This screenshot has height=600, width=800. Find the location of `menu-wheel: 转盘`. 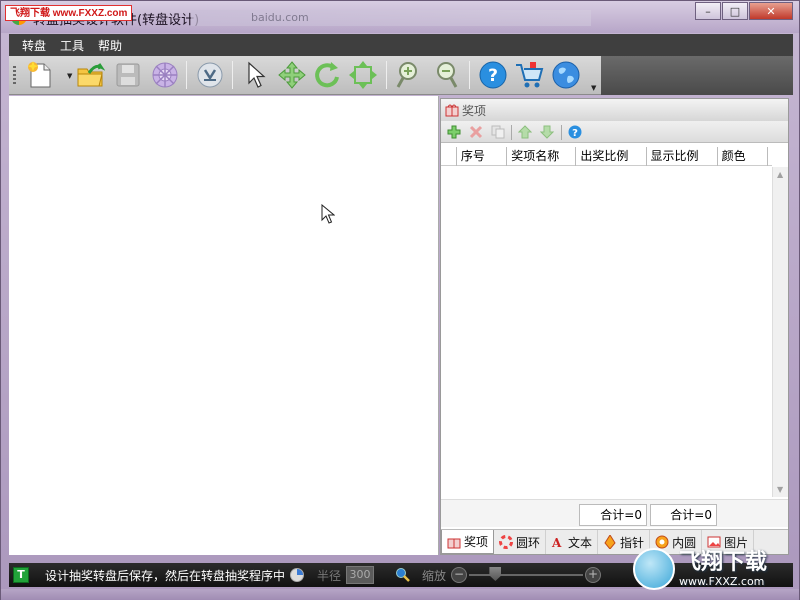

menu-wheel: 转盘 is located at coordinates (34, 45).